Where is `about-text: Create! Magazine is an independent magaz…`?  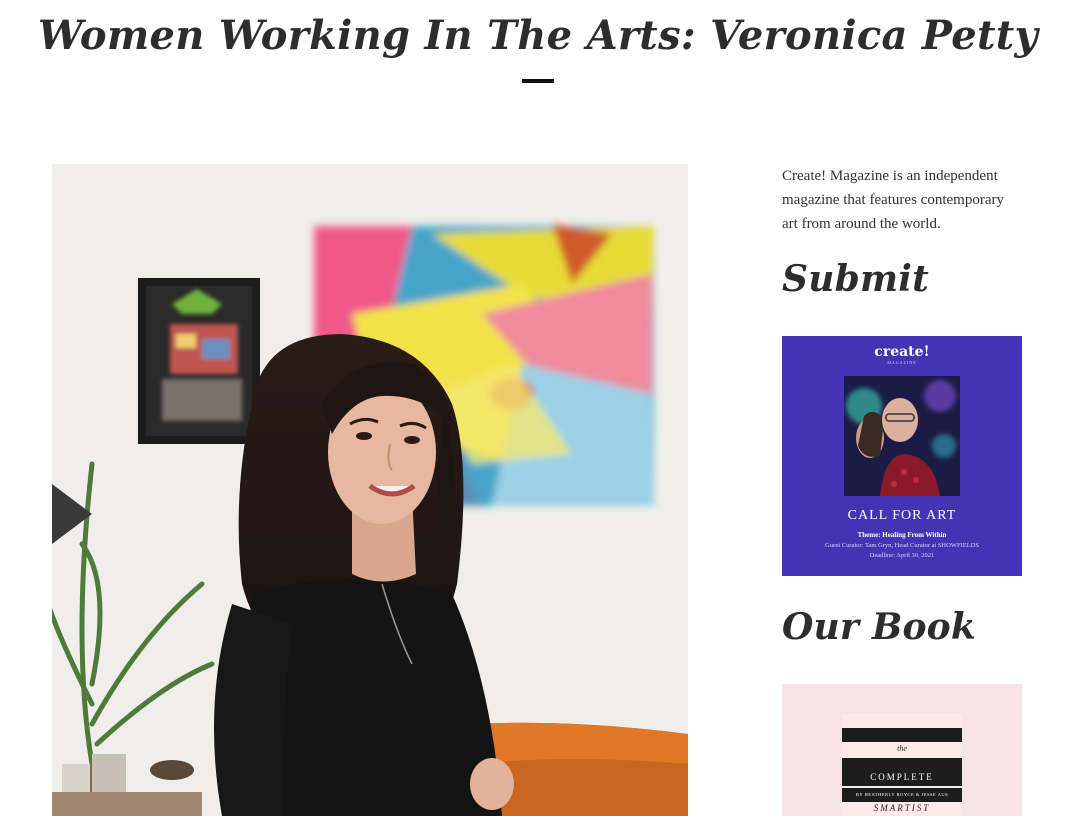
about-text: Create! Magazine is an independent magaz… is located at coordinates (893, 200).